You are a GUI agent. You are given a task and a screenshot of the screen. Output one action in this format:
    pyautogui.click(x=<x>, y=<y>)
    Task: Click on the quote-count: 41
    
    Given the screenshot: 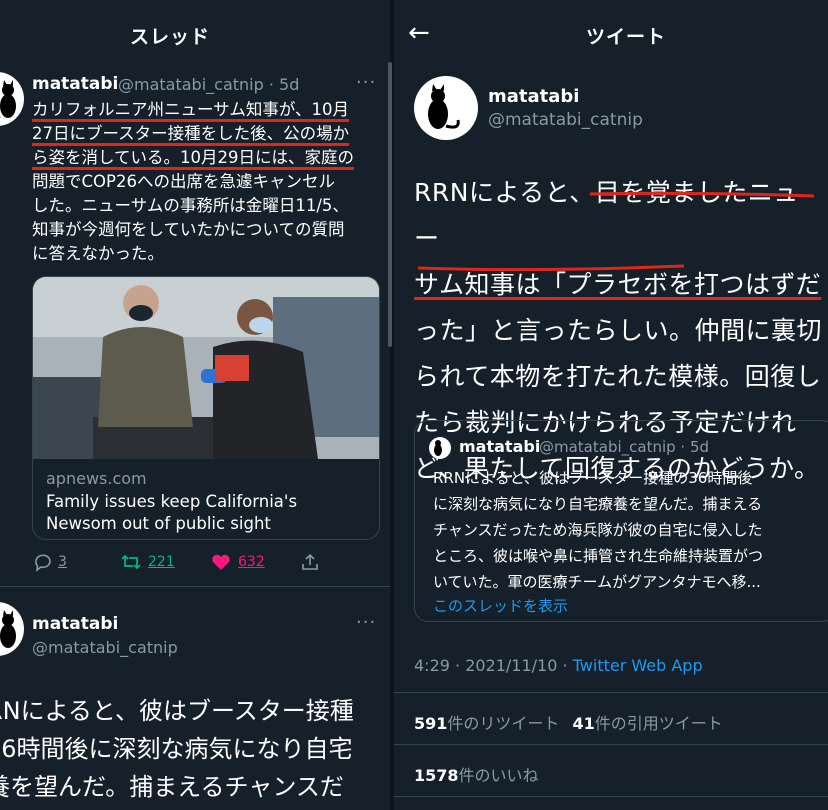 What is the action you would take?
    pyautogui.click(x=583, y=723)
    